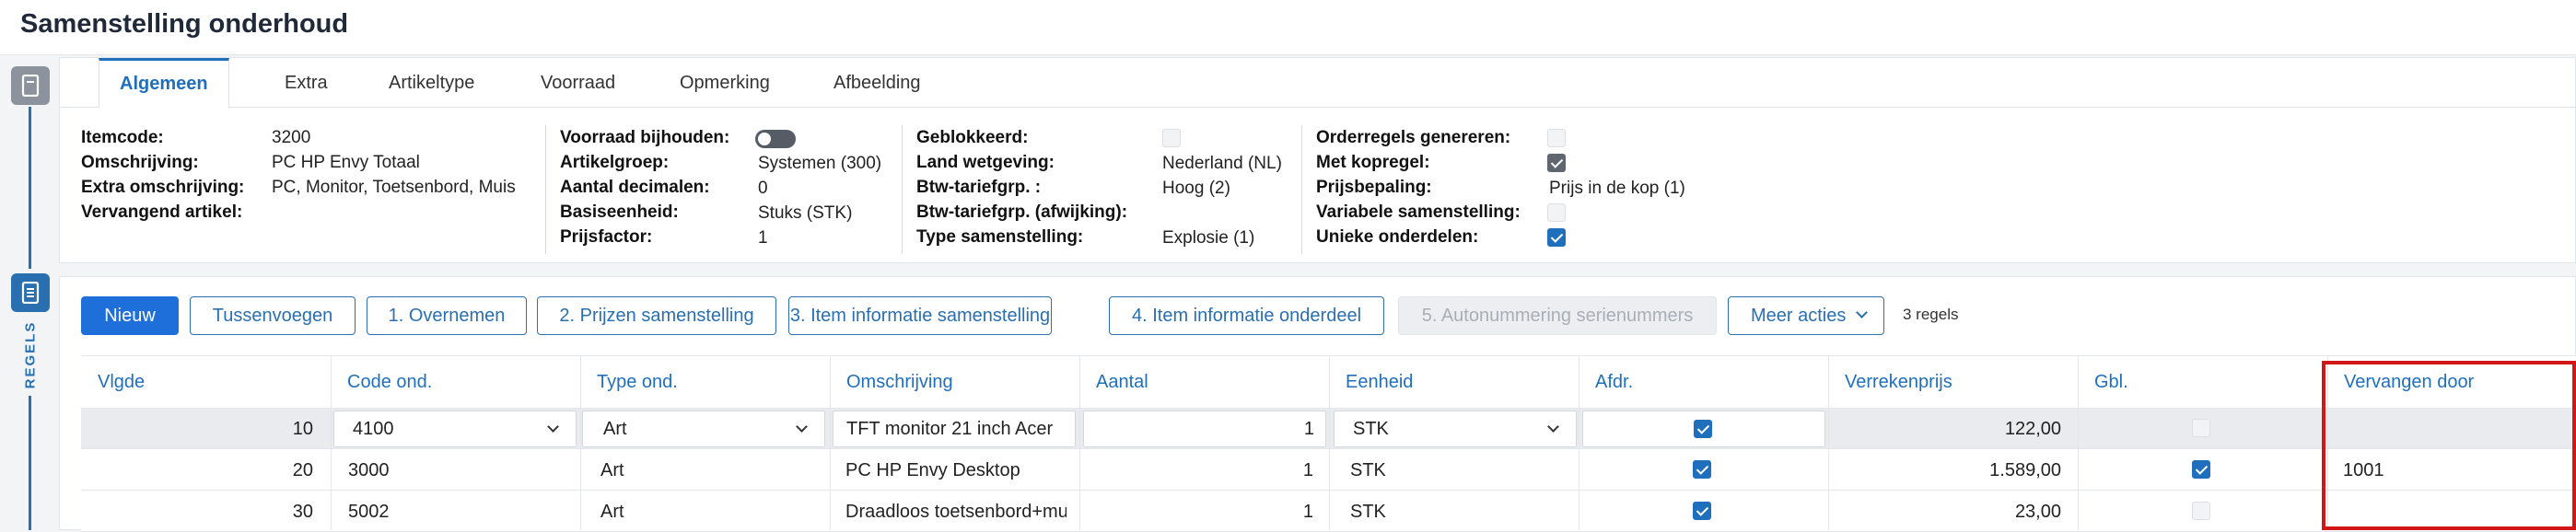  I want to click on regels-count: 3 regels, so click(1931, 314).